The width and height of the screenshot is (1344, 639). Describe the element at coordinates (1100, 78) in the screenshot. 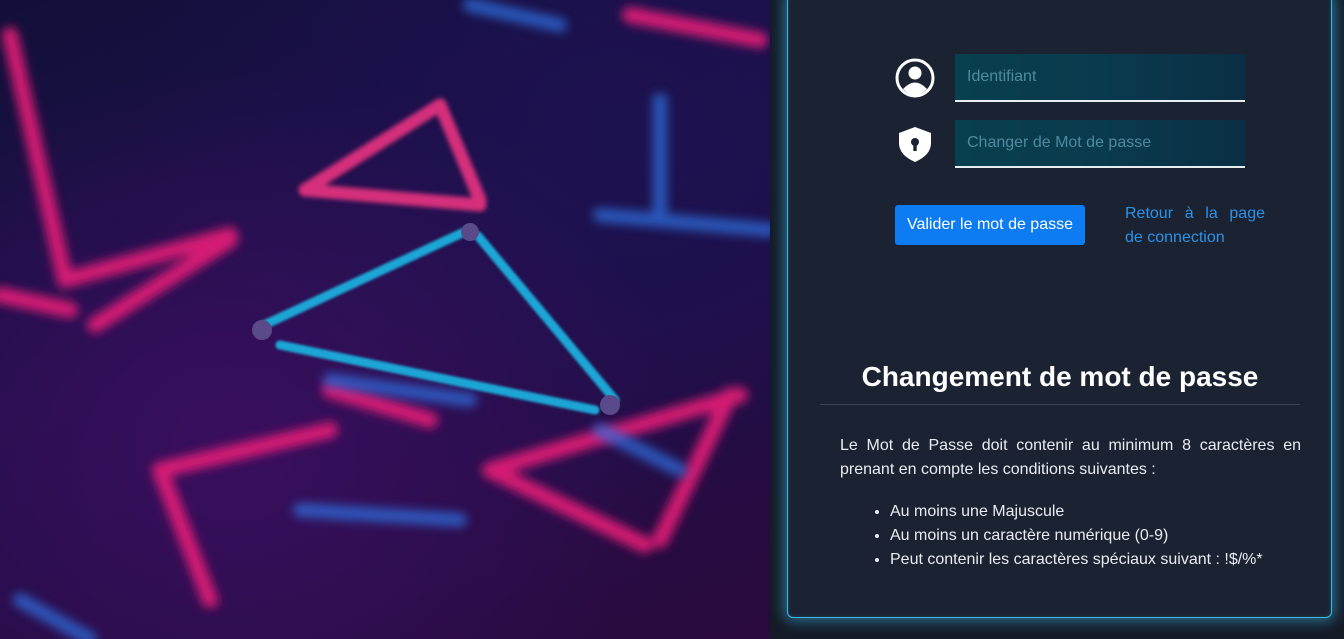

I see `username-input` at that location.